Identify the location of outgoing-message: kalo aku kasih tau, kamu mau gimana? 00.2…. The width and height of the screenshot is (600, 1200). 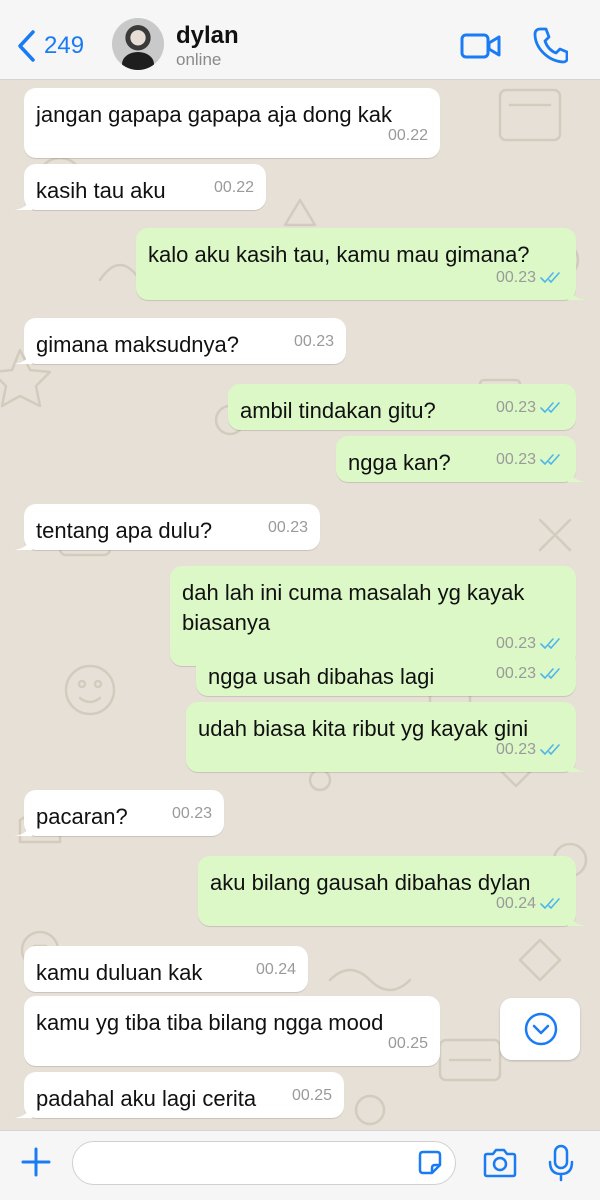
(361, 264).